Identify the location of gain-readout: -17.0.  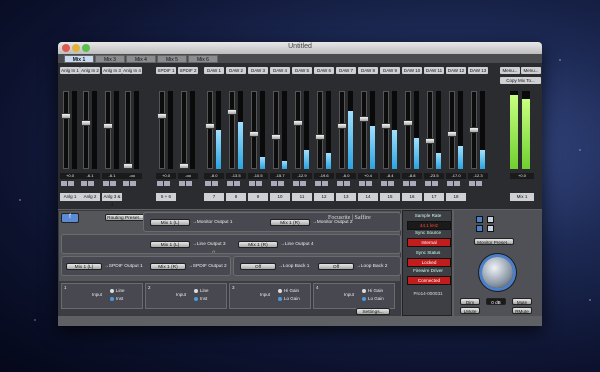
(456, 176).